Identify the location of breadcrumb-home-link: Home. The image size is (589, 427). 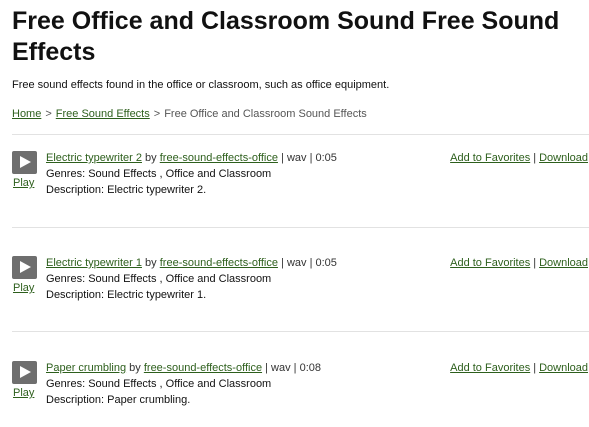
(26, 114).